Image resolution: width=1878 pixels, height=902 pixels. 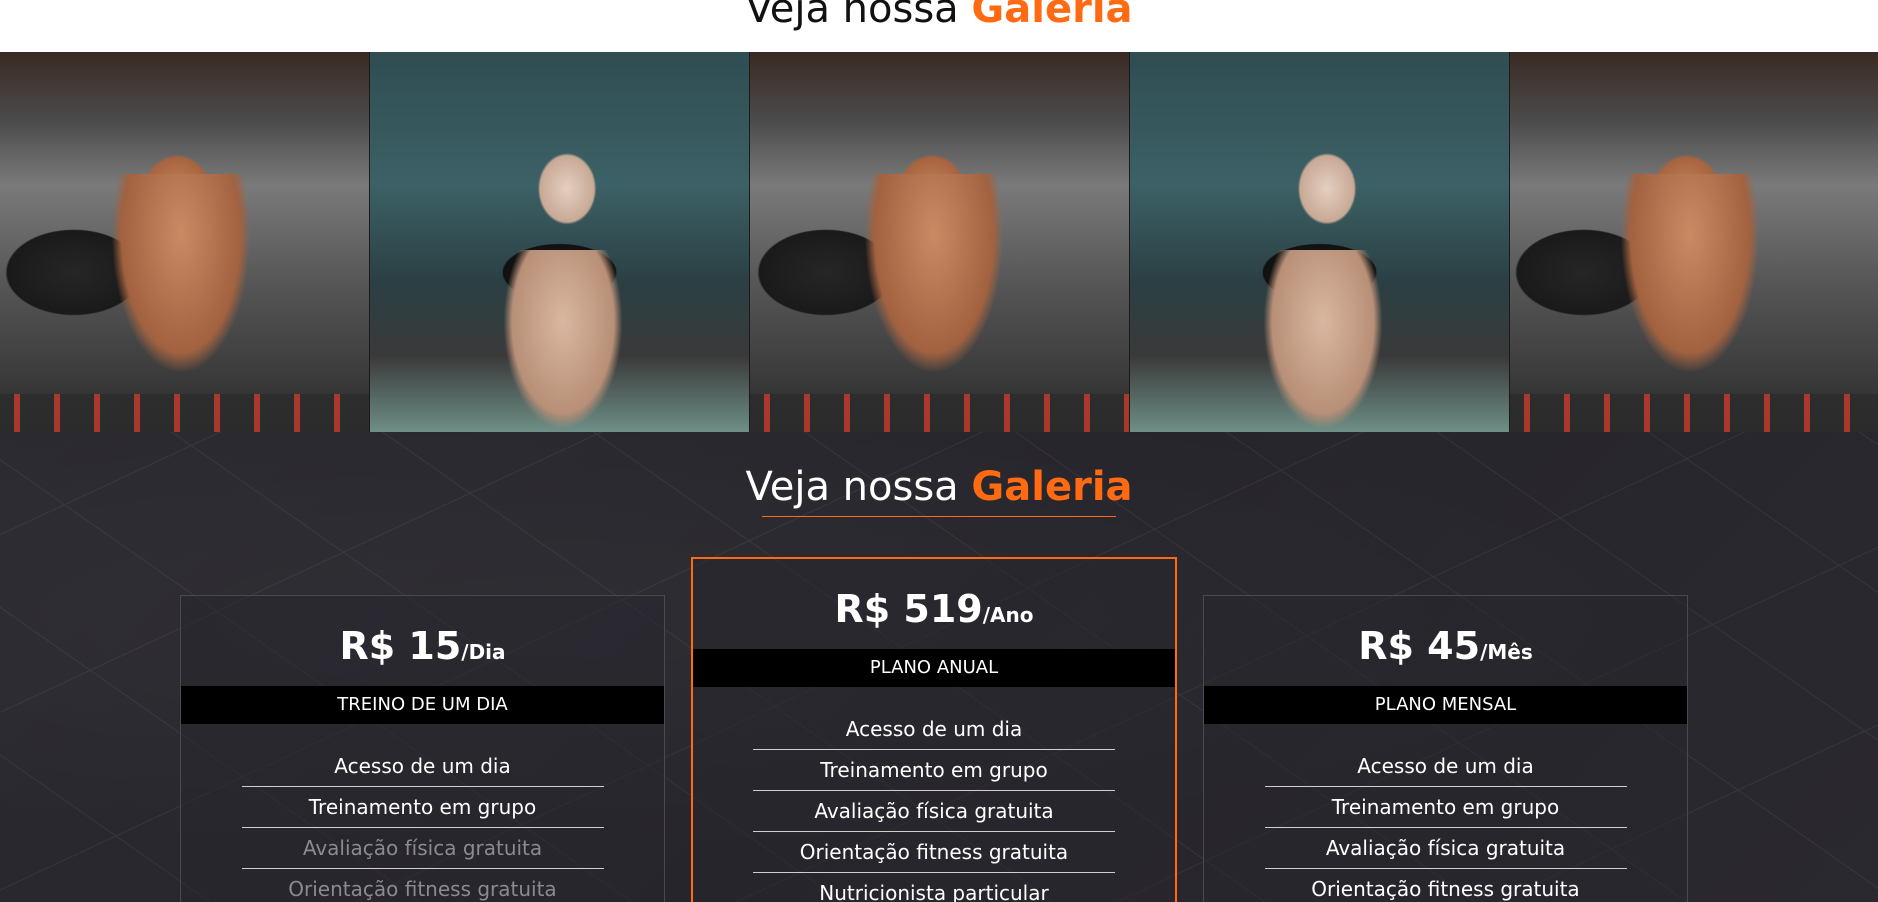 I want to click on title-underline, so click(x=939, y=516).